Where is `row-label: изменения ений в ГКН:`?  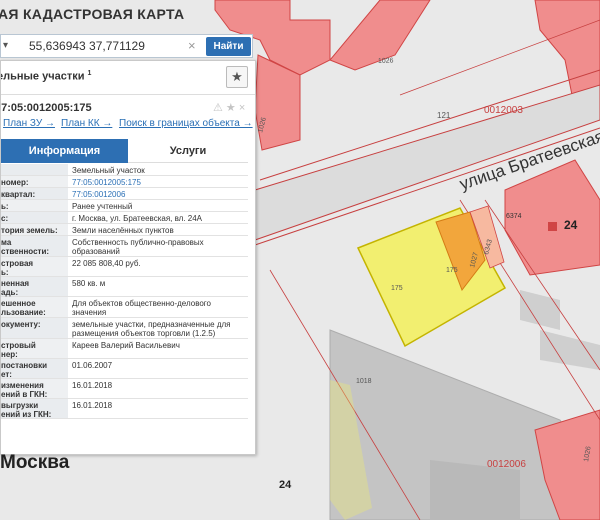 row-label: изменения ений в ГКН: is located at coordinates (34, 389).